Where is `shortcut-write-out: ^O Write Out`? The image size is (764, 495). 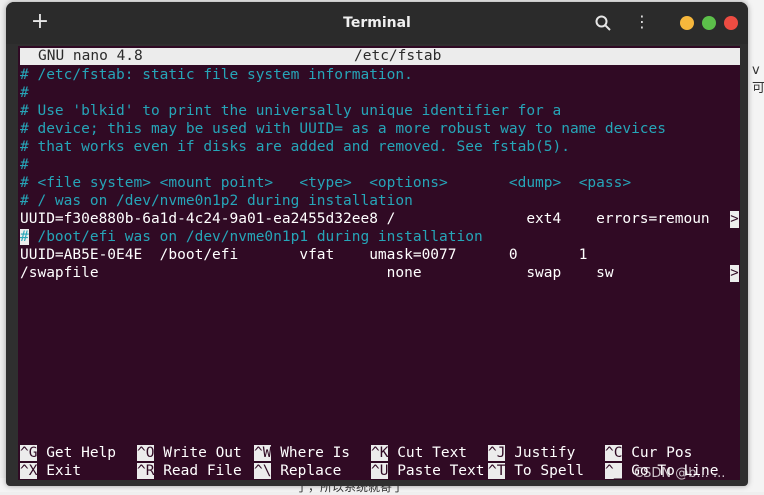
shortcut-write-out: ^O Write Out is located at coordinates (189, 453).